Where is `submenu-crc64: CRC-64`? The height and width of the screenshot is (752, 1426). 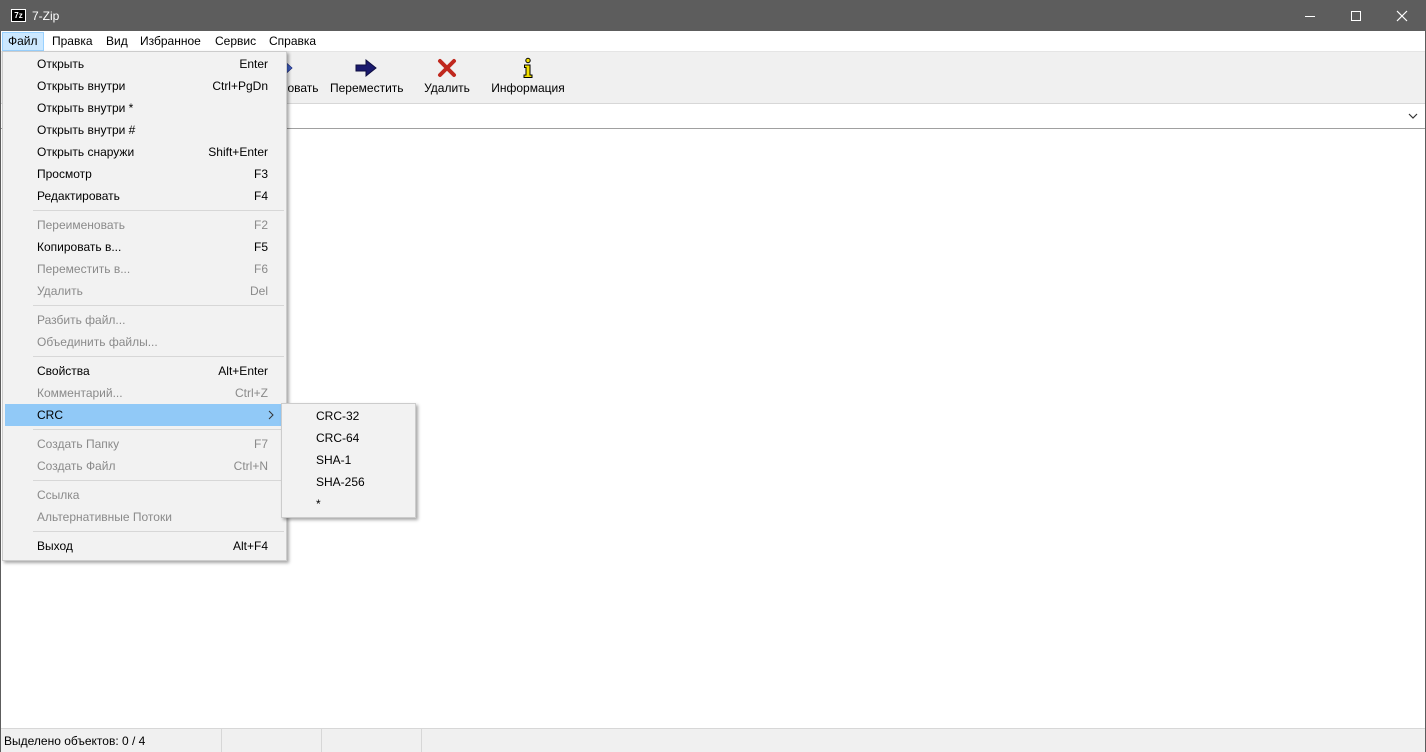
submenu-crc64: CRC-64 is located at coordinates (348, 438).